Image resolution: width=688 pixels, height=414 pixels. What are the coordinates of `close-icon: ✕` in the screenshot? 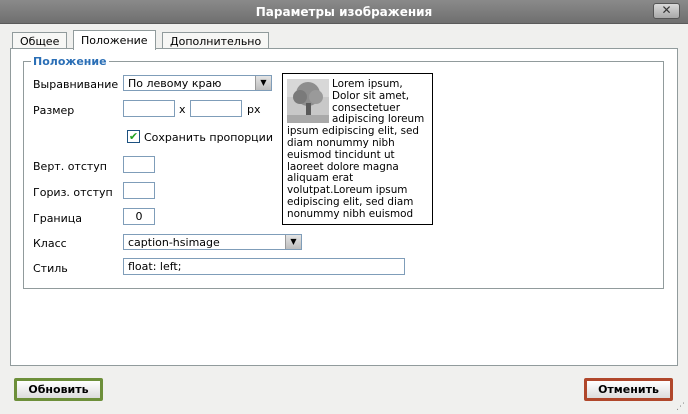 It's located at (666, 10).